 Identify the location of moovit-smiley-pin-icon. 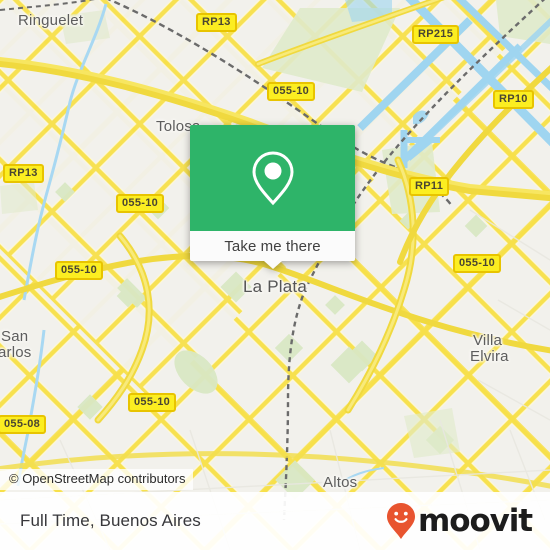
(401, 521).